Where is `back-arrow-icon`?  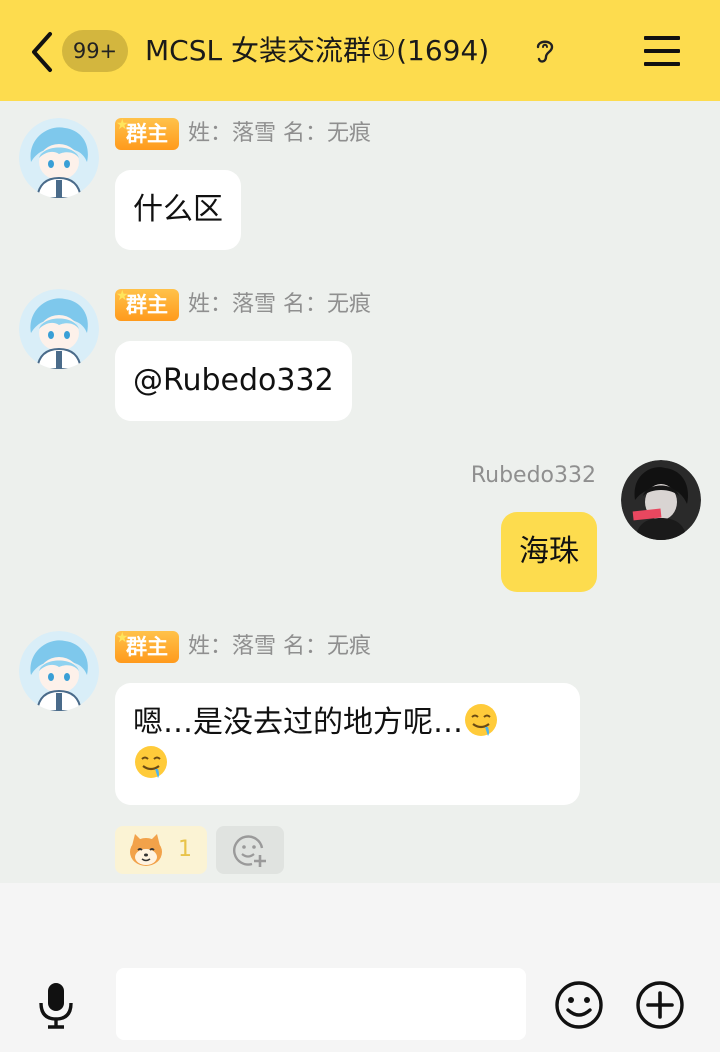 back-arrow-icon is located at coordinates (43, 52).